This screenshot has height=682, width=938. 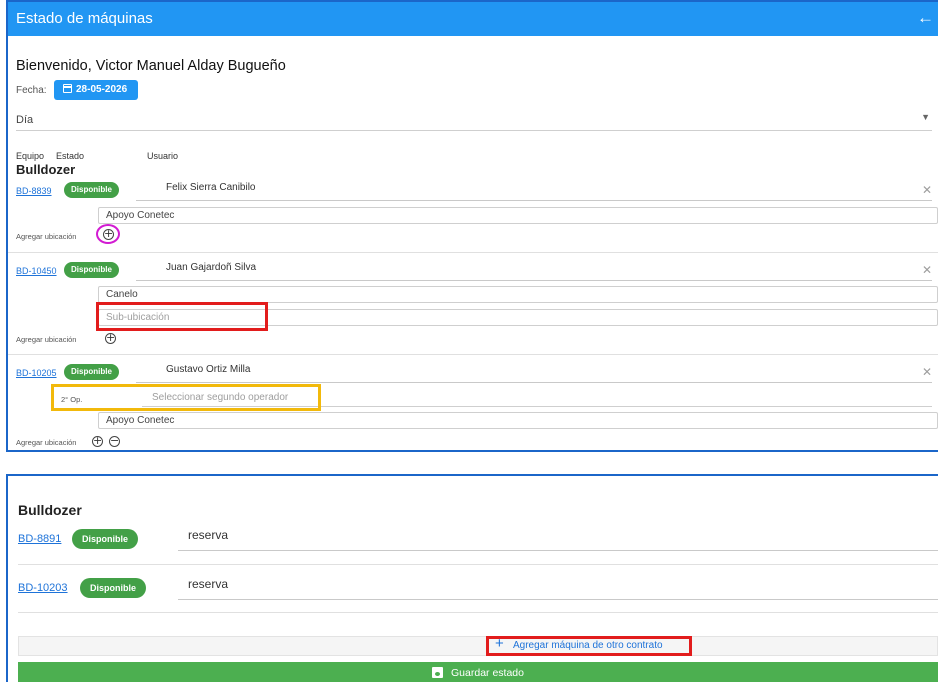 What do you see at coordinates (43, 588) in the screenshot?
I see `machine-code-link: BD-10203` at bounding box center [43, 588].